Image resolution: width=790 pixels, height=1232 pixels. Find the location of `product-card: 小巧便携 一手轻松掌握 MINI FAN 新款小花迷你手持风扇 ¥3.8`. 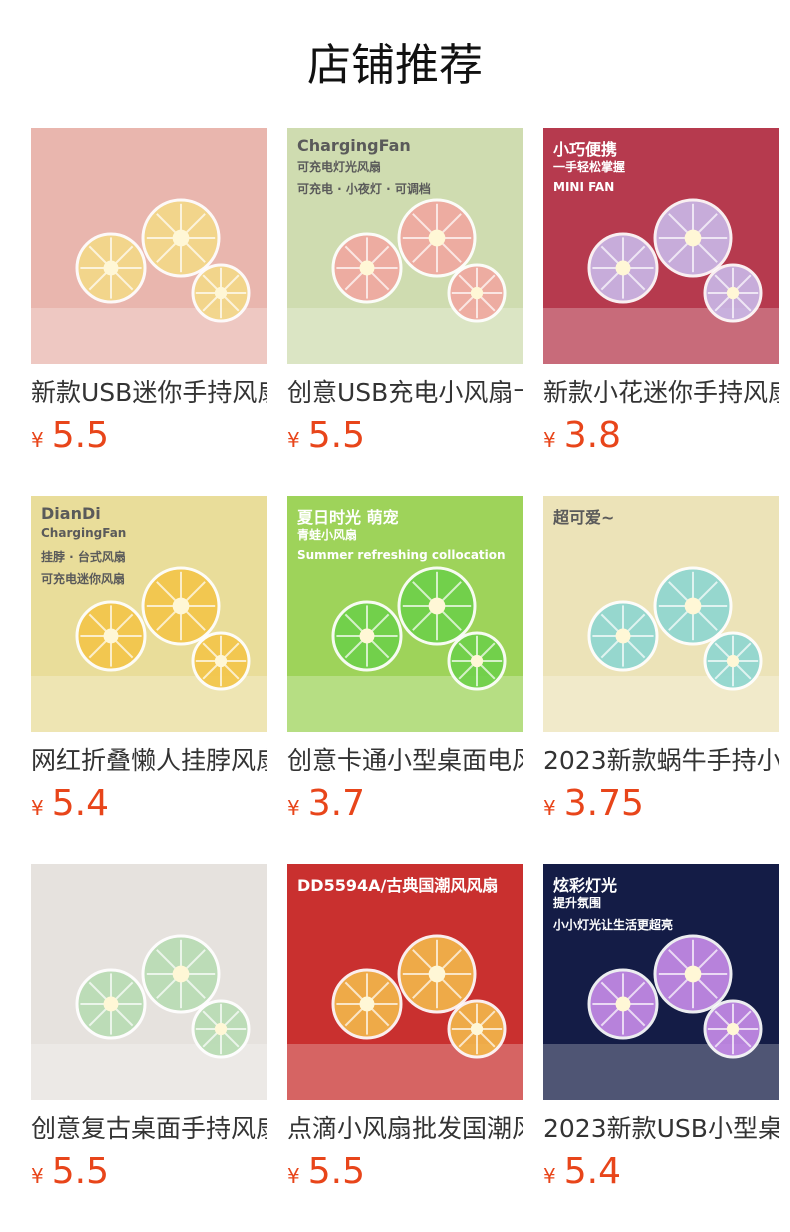

product-card: 小巧便携 一手轻松掌握 MINI FAN 新款小花迷你手持风扇 ¥3.8 is located at coordinates (661, 295).